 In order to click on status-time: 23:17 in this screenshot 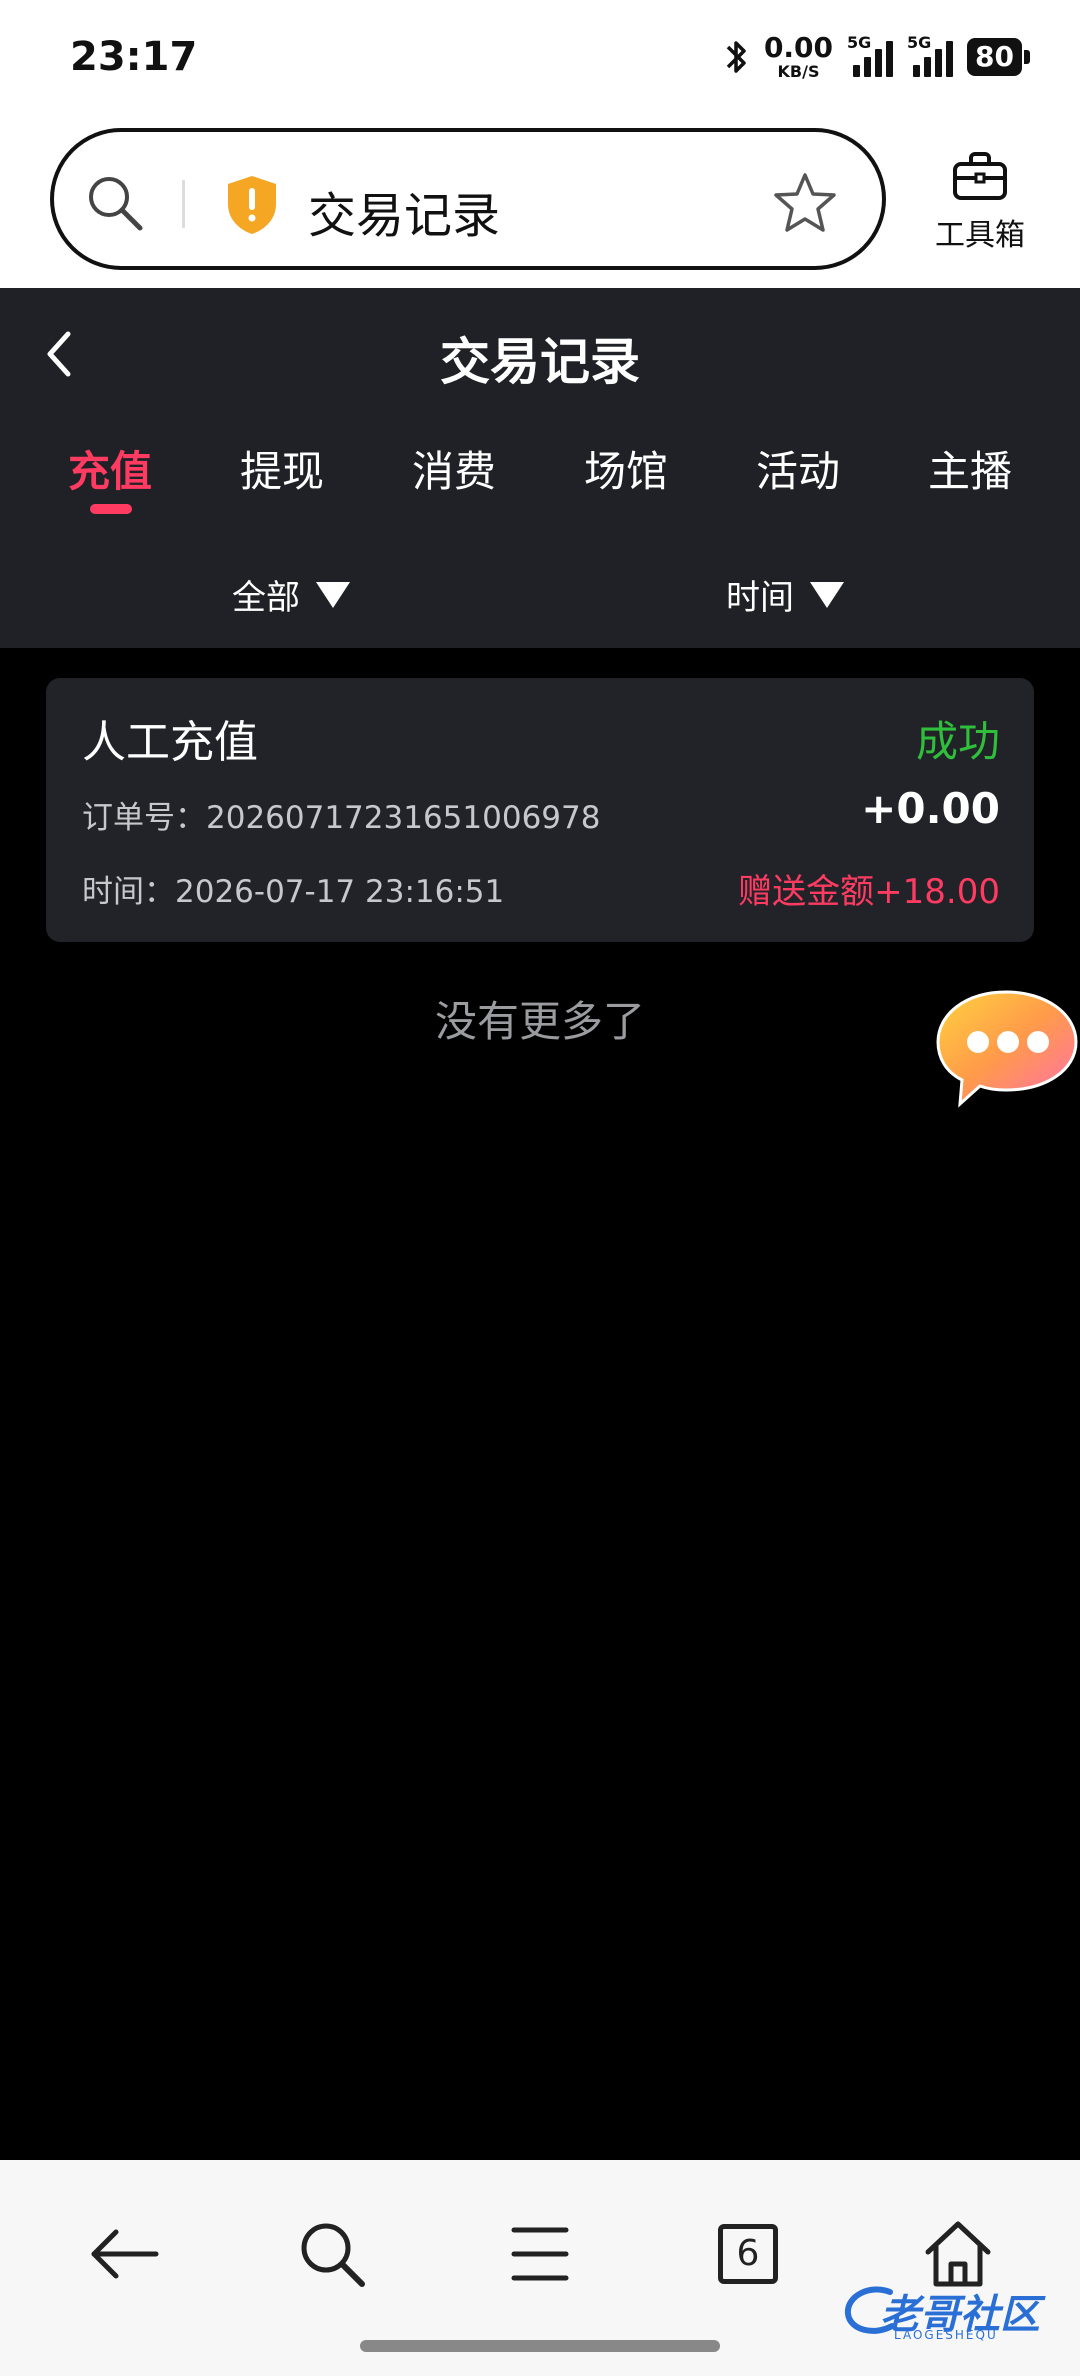, I will do `click(134, 57)`.